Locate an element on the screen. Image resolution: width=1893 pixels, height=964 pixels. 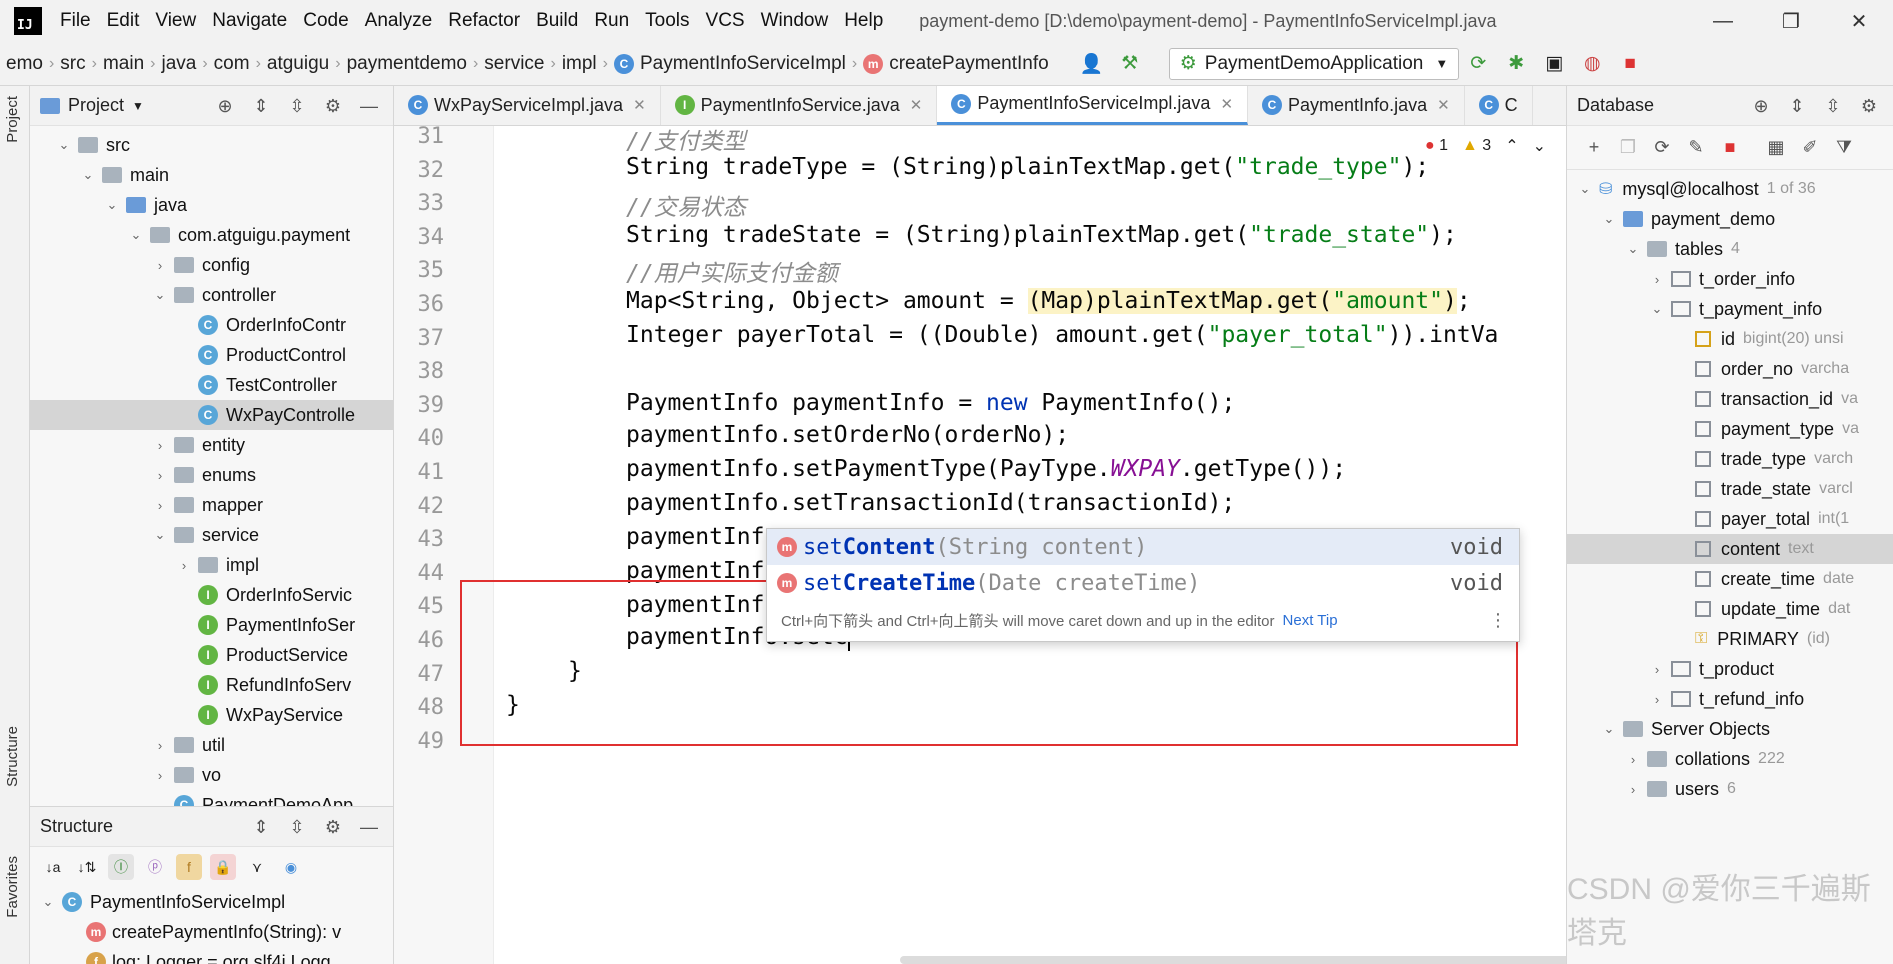
sort-alpha-icon: ↓a is located at coordinates (53, 867).